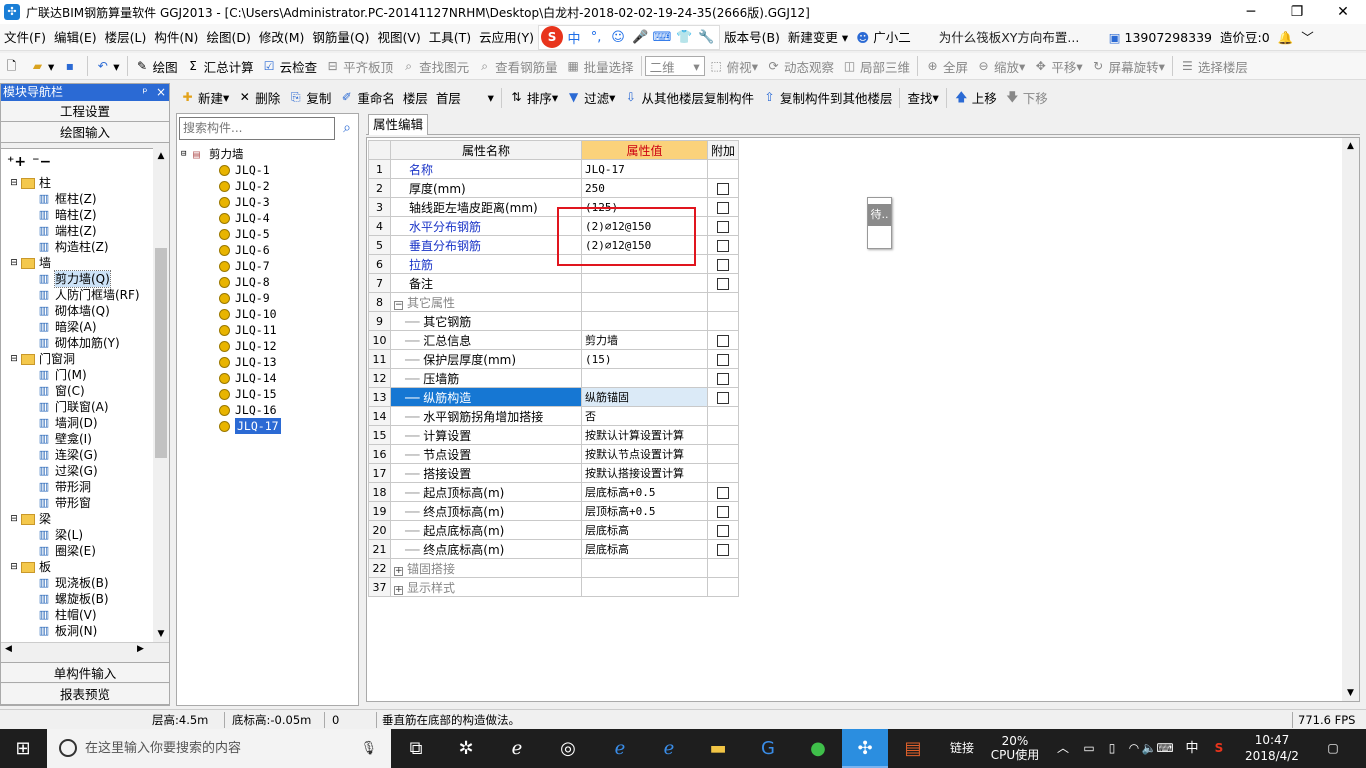 The width and height of the screenshot is (1366, 768). I want to click on bell-icon: 🔔, so click(1286, 37).